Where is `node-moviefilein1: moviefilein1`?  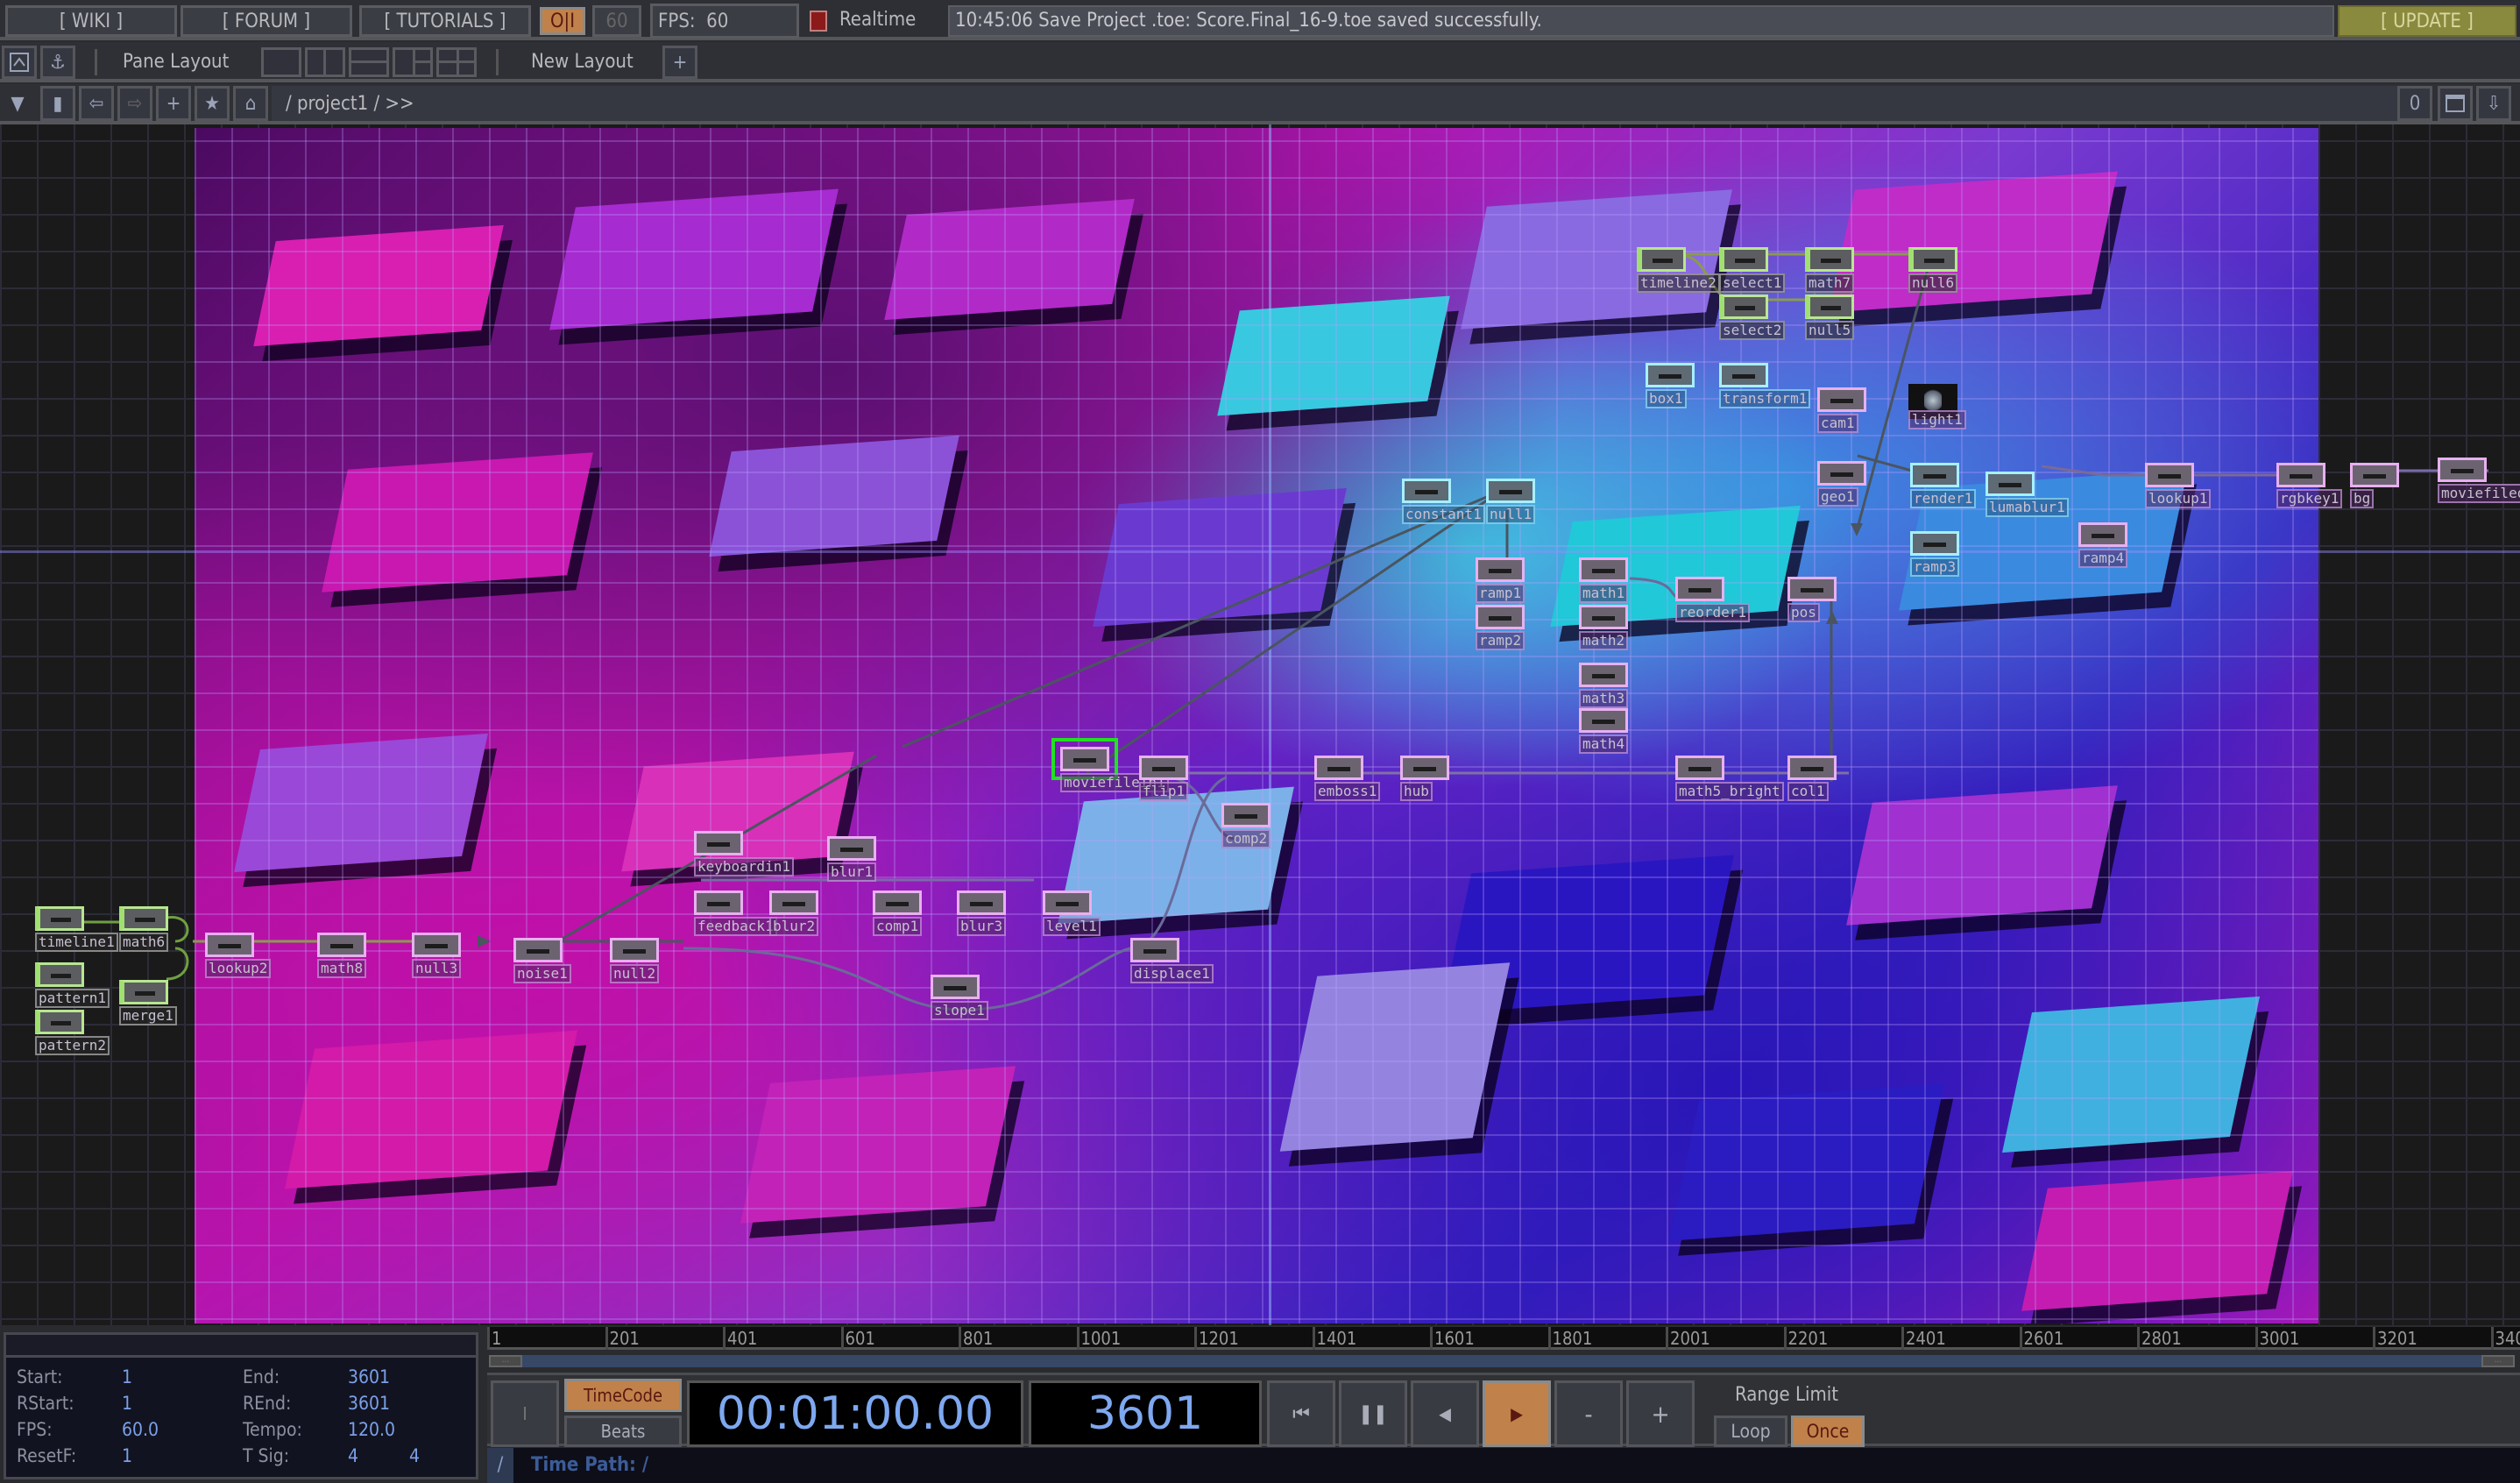
node-moviefilein1: moviefilein1 is located at coordinates (1110, 765).